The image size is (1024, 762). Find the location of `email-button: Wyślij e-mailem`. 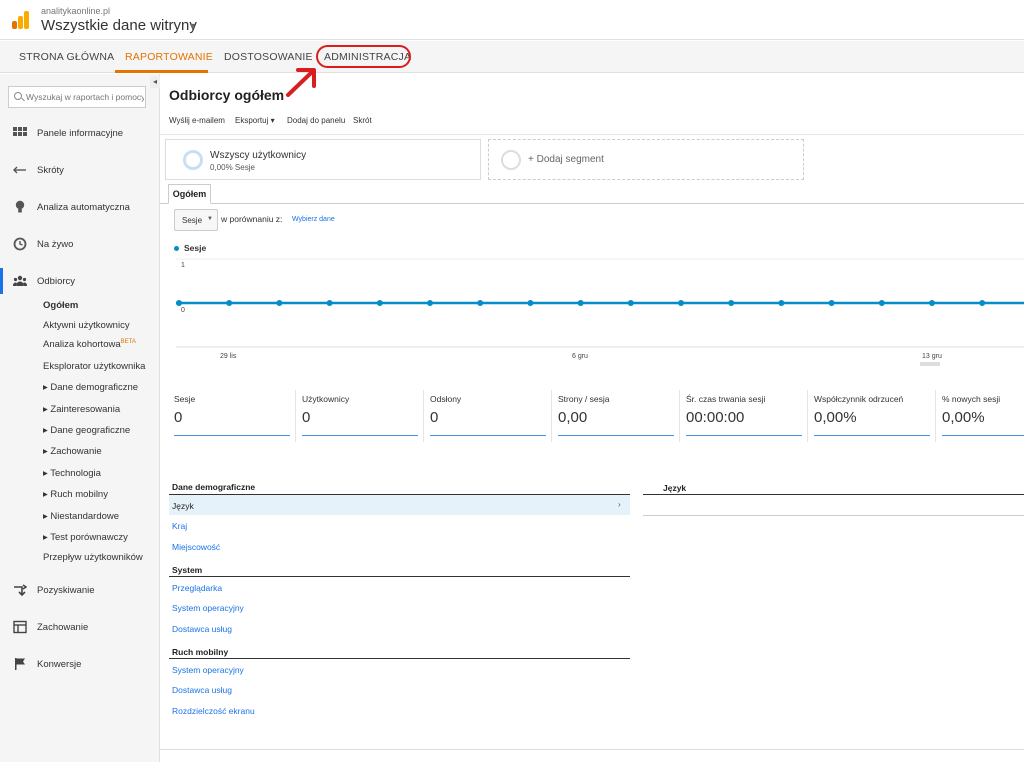

email-button: Wyślij e-mailem is located at coordinates (197, 120).